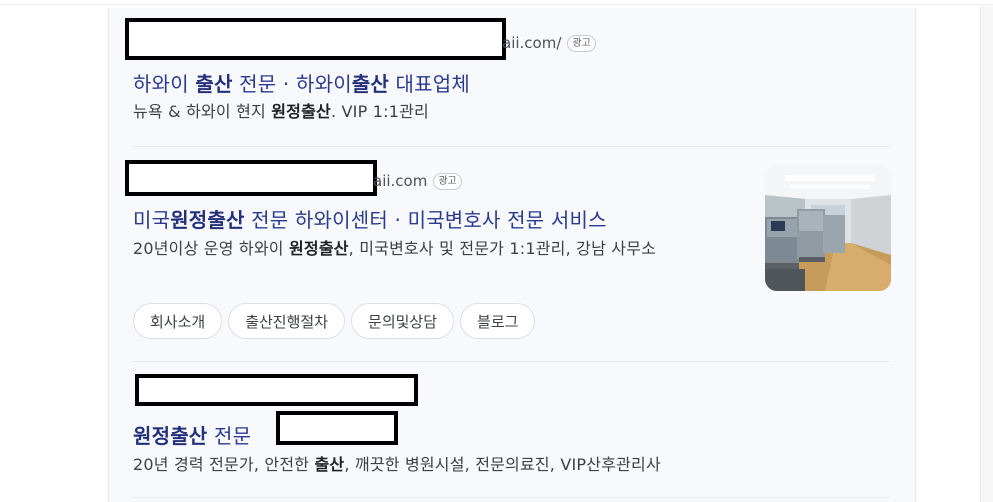  What do you see at coordinates (379, 111) in the screenshot?
I see `ad-desc-text: . VIP 1:1관리` at bounding box center [379, 111].